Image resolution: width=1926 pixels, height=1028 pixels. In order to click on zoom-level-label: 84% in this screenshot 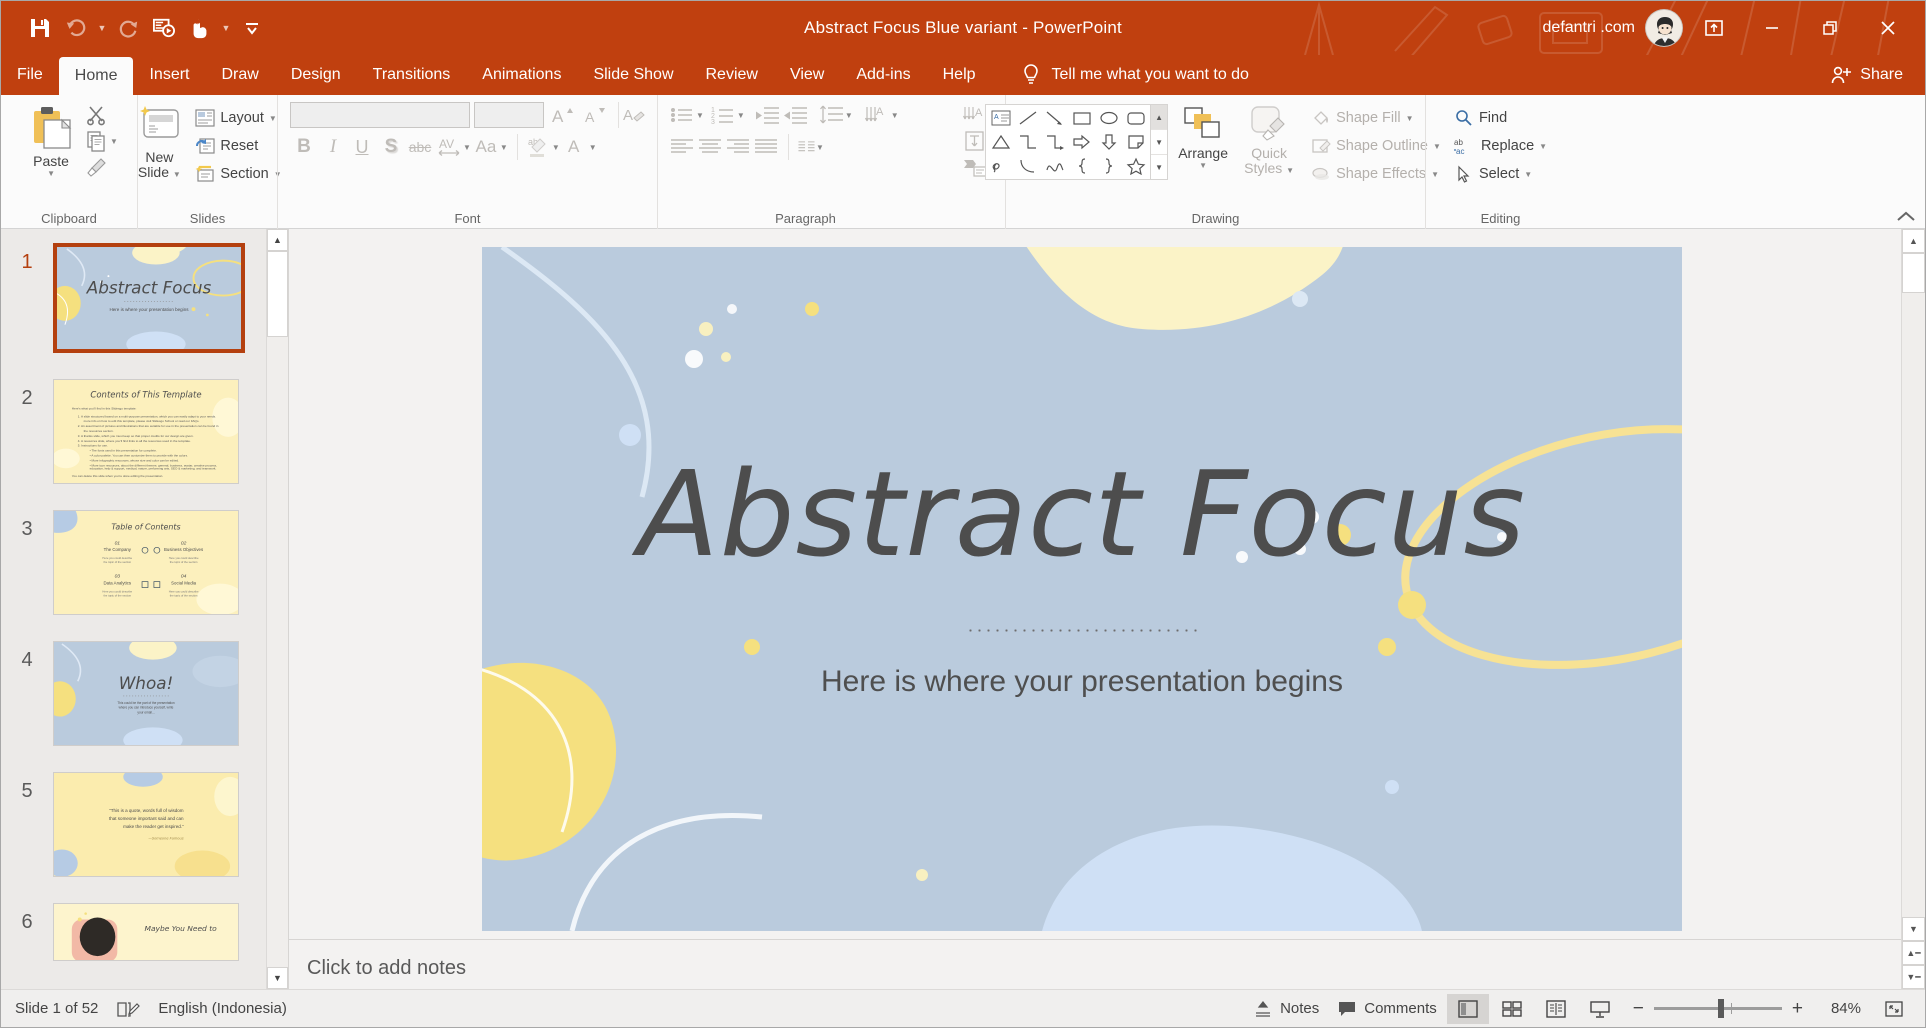, I will do `click(1837, 1008)`.